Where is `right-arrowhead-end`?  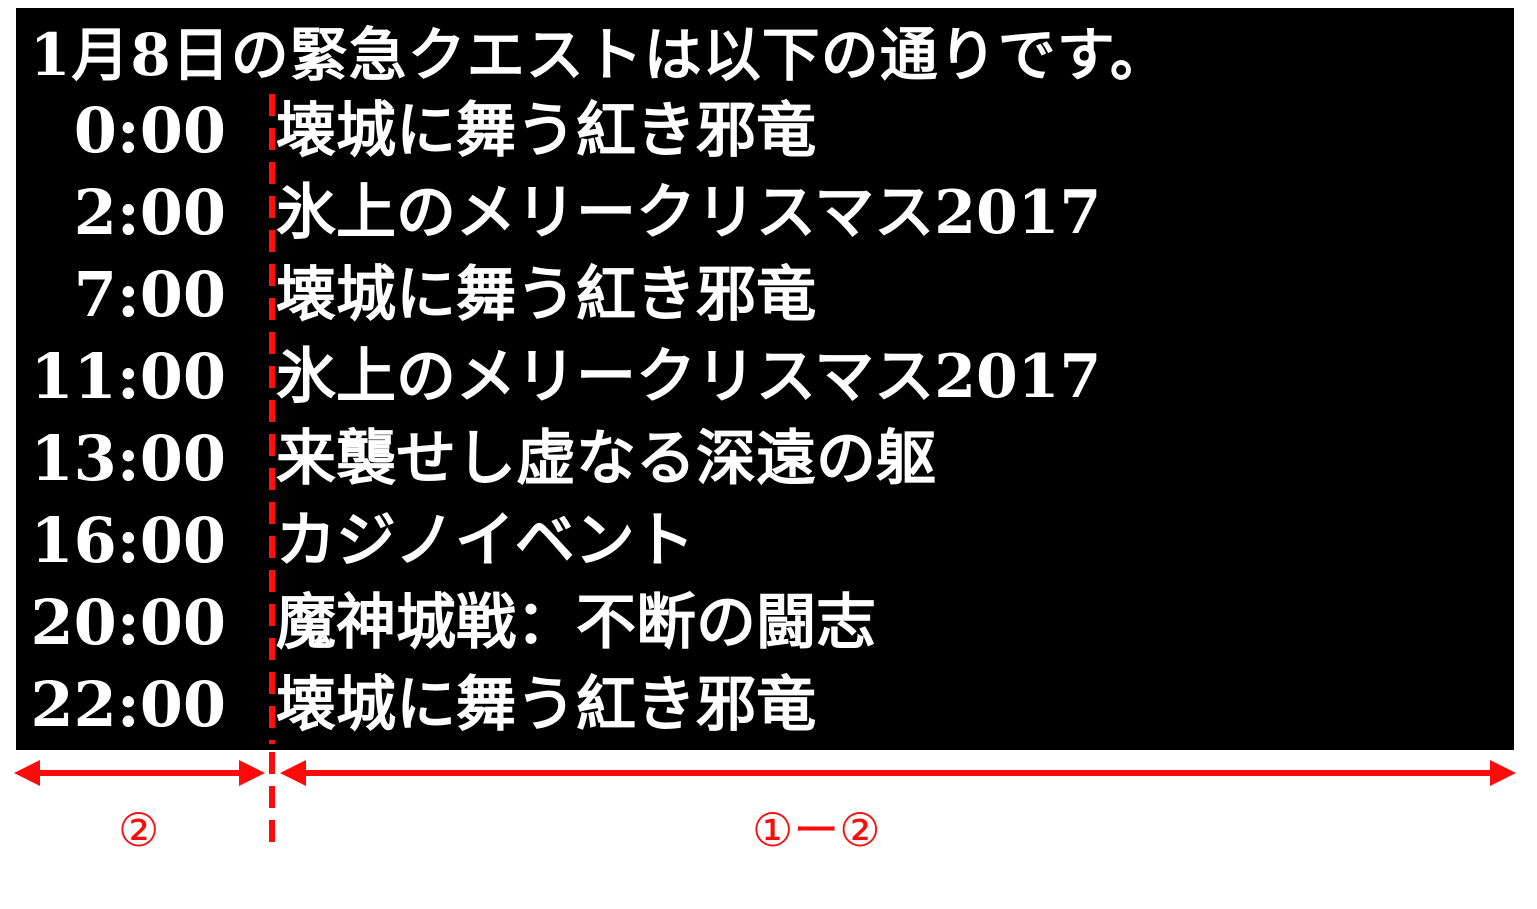
right-arrowhead-end is located at coordinates (1503, 773).